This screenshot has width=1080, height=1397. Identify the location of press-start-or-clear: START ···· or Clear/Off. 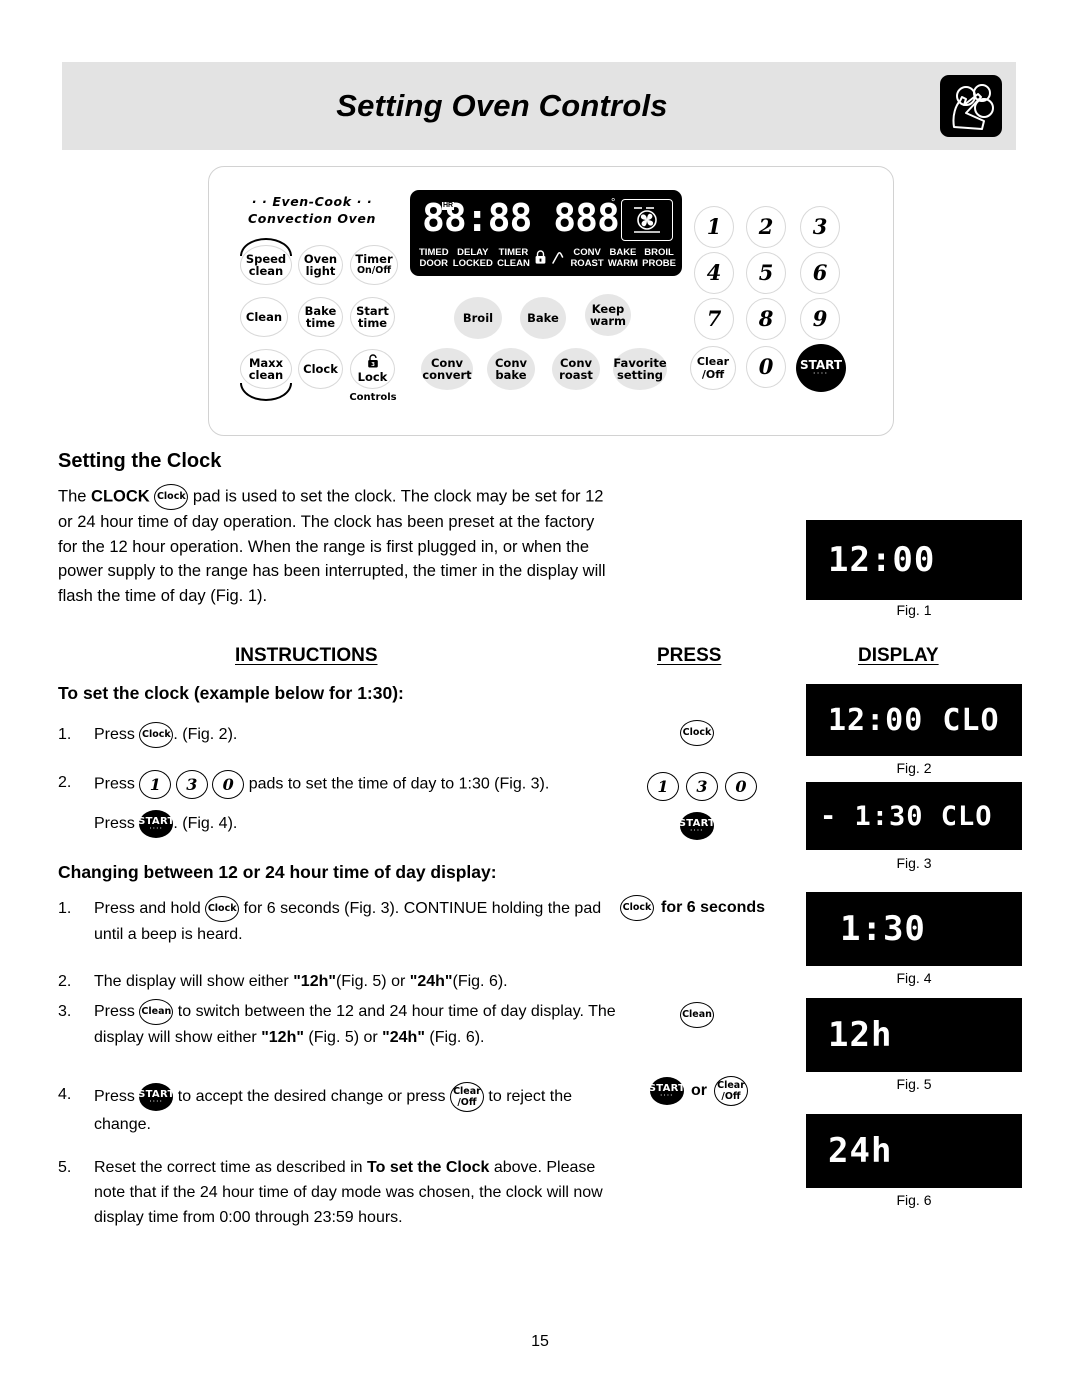
(698, 1091).